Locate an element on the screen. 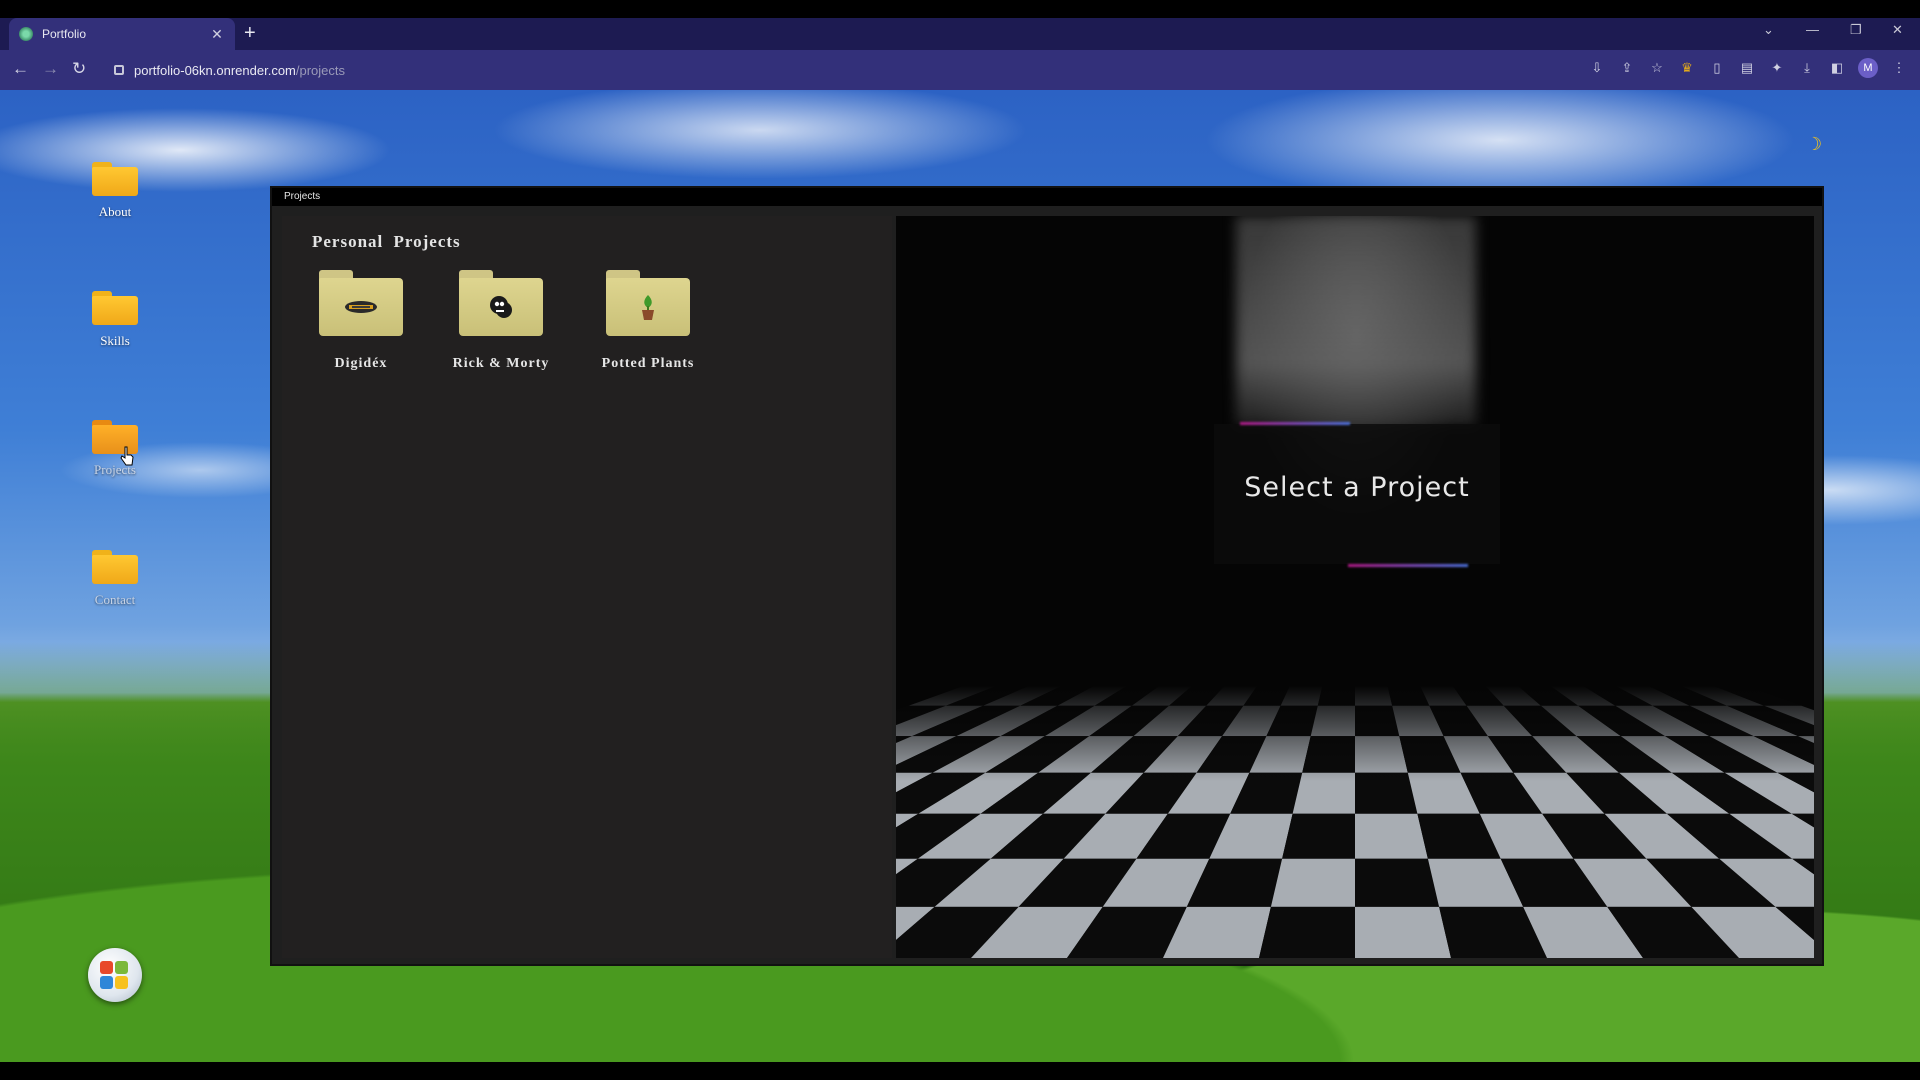 The image size is (1920, 1080). desktop-icon-skills: Skills is located at coordinates (115, 320).